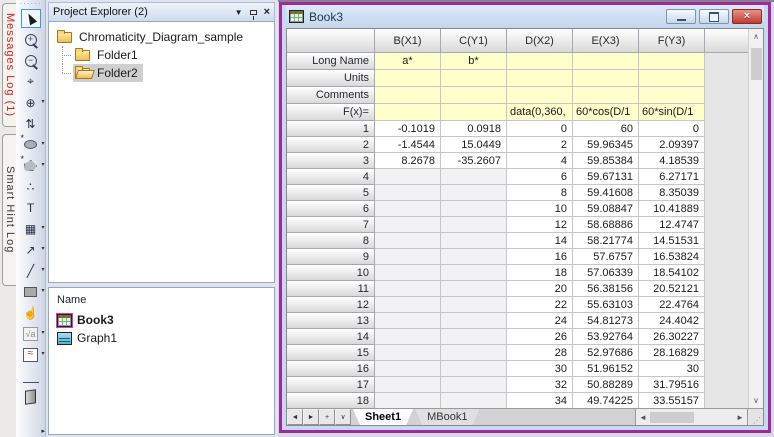 The width and height of the screenshot is (774, 437). I want to click on formula-tool: ▾, so click(30, 333).